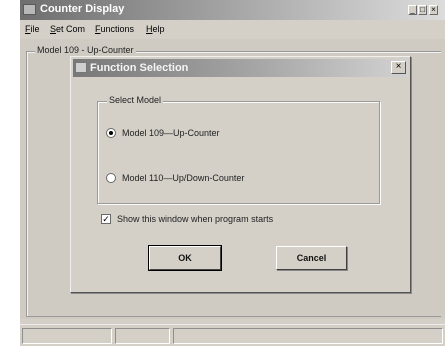  Describe the element at coordinates (171, 133) in the screenshot. I see `radio-model-109-label: Model 109—Up-Counter` at that location.